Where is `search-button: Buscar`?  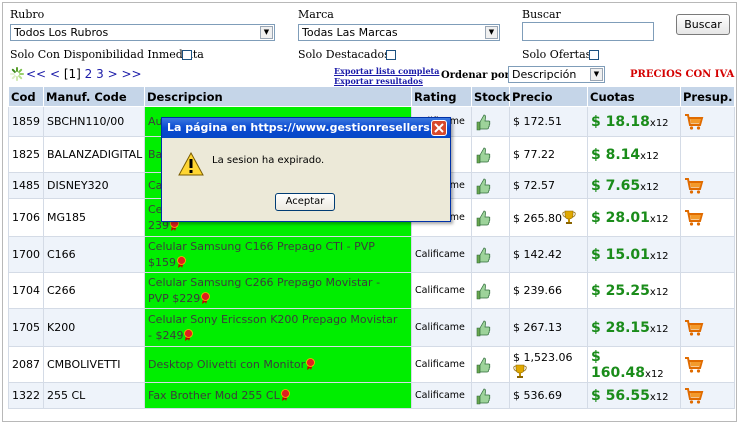
search-button: Buscar is located at coordinates (703, 24).